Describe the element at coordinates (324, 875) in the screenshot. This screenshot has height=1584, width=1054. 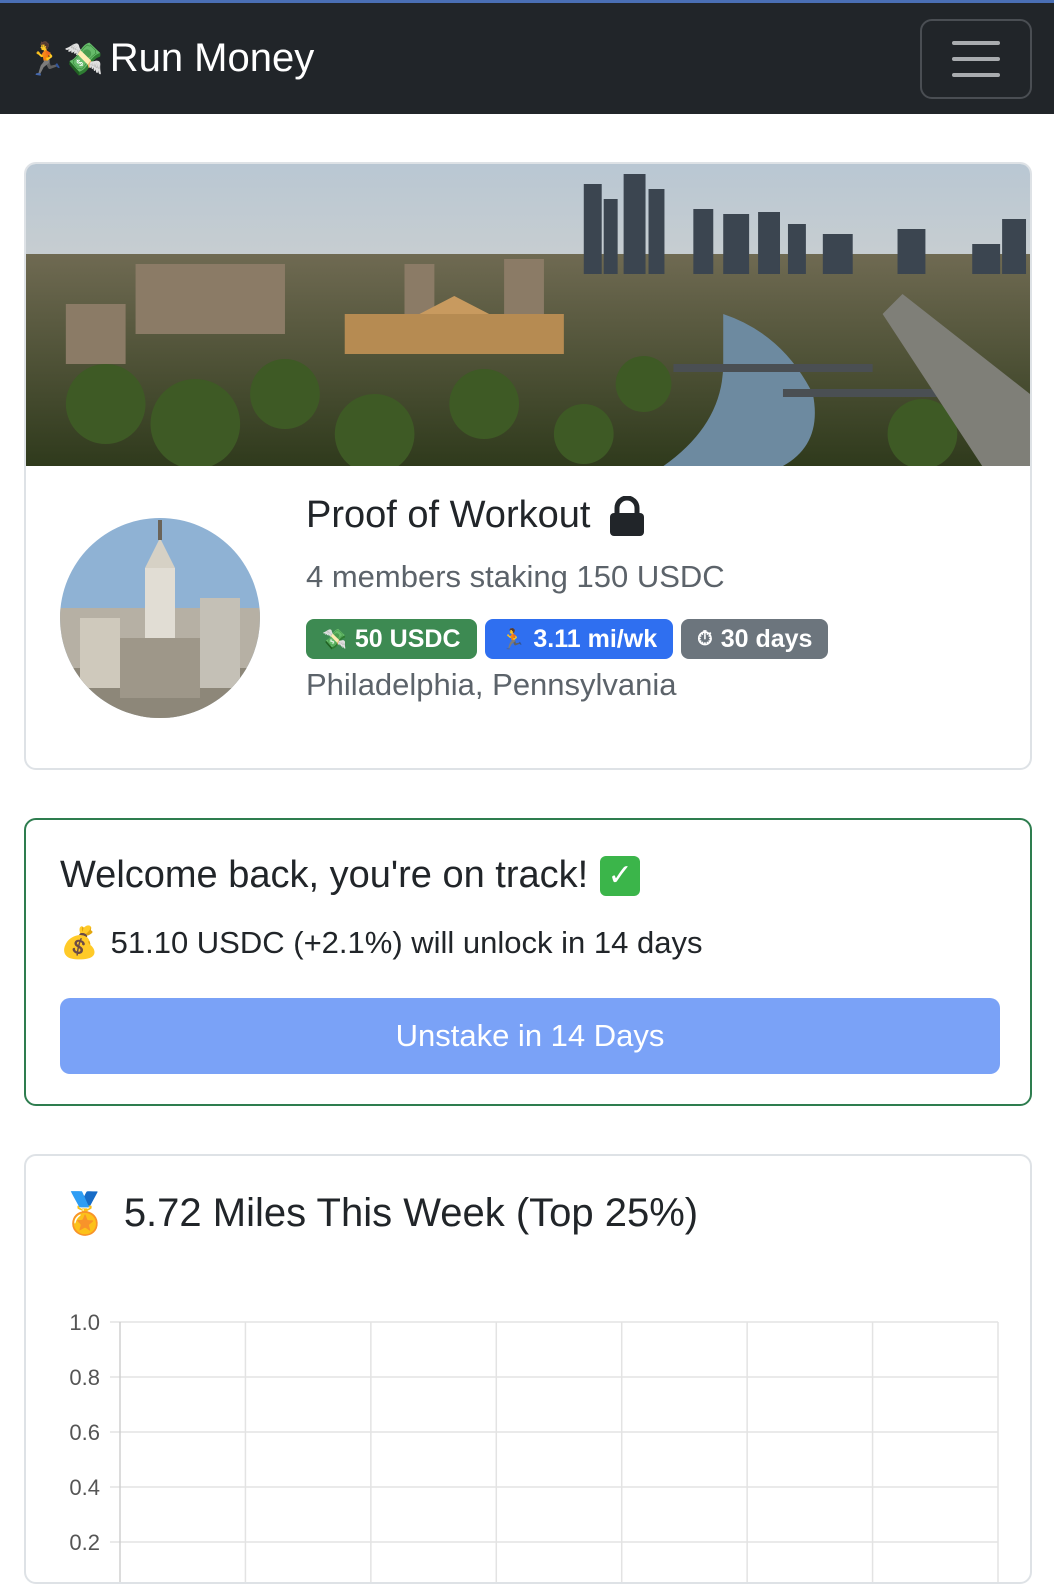
I see `welcome-heading: Welcome back, you're on track!` at that location.